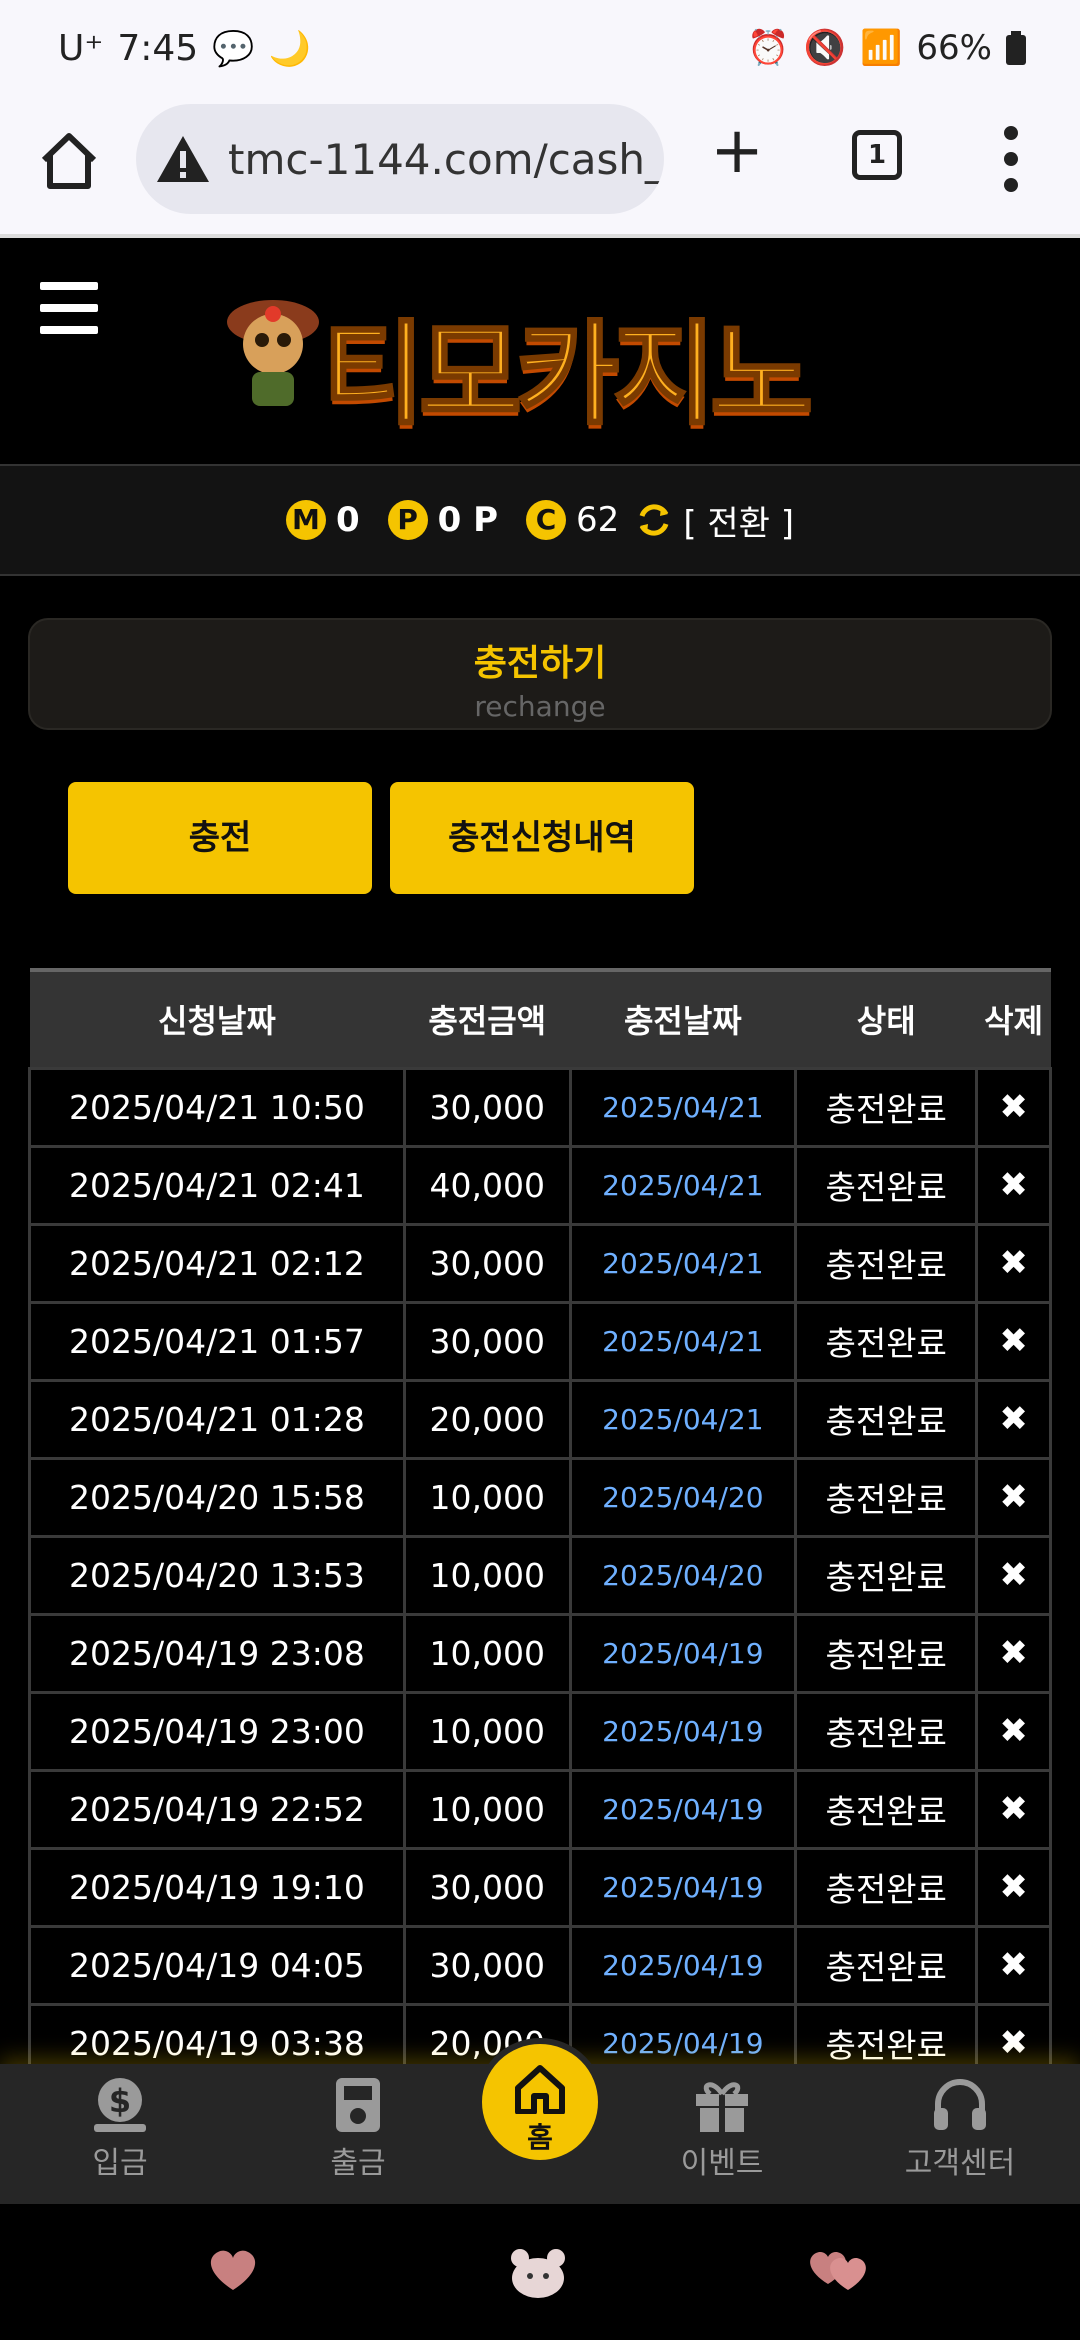 This screenshot has height=2340, width=1080. I want to click on table-header-row: 신청날짜 충전금액 충전날짜 상태 삭제, so click(540, 1018).